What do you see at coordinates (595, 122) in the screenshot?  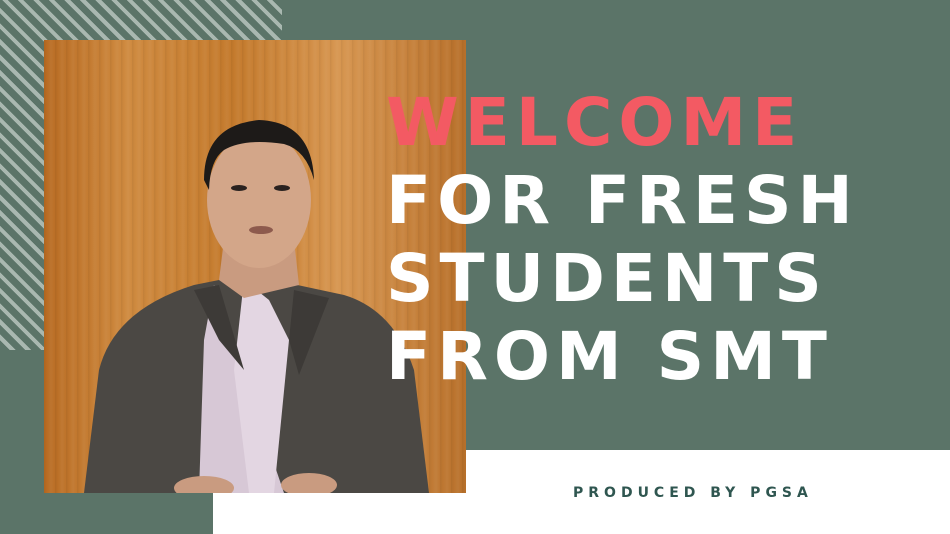 I see `title-line-welcome: WELCOME` at bounding box center [595, 122].